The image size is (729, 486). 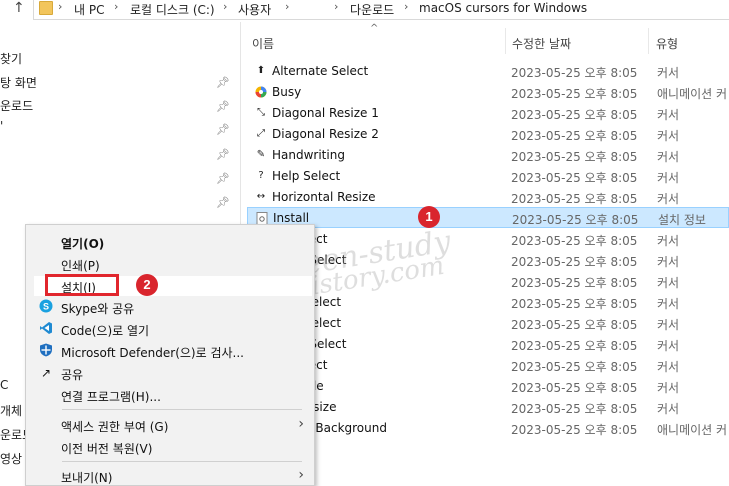 I want to click on setup-file-icon, so click(x=262, y=218).